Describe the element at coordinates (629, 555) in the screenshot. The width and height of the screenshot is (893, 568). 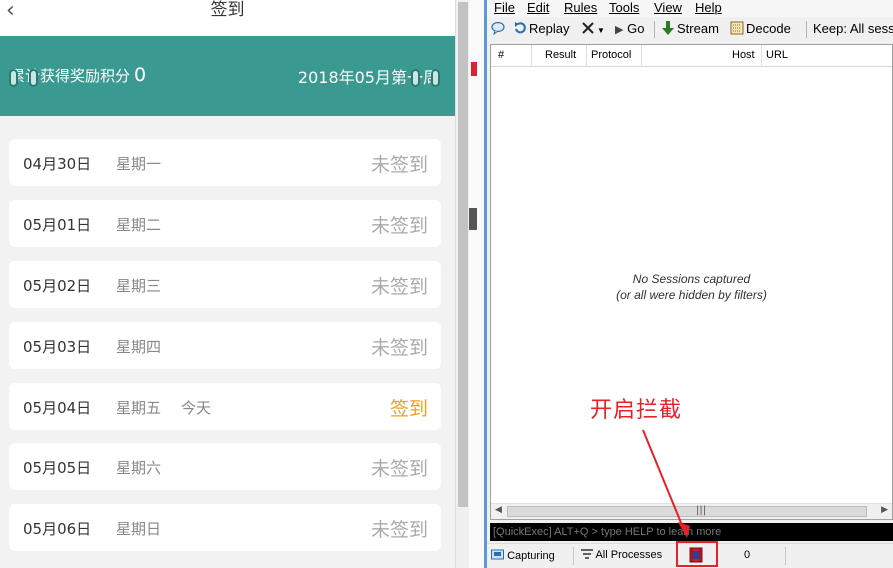
I see `processes-label: All Processes` at that location.